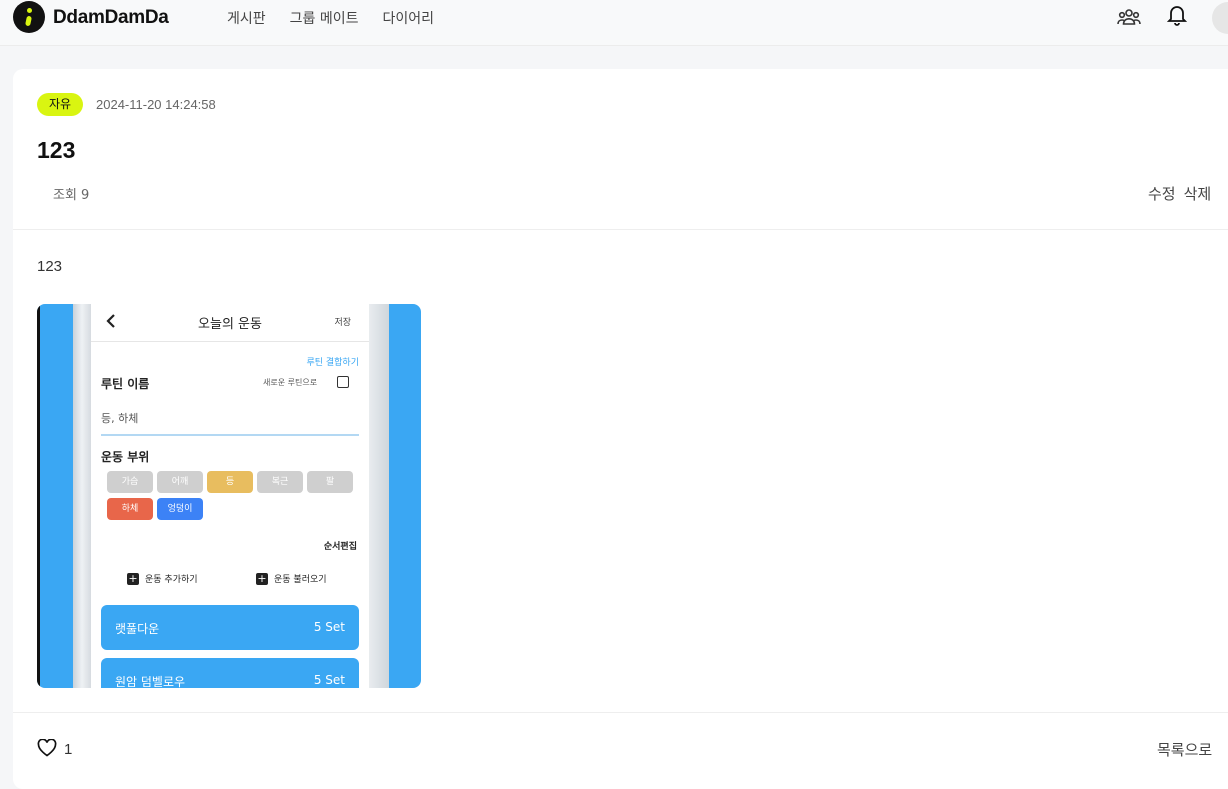 The width and height of the screenshot is (1228, 789). I want to click on body-part-chip: 복근, so click(280, 482).